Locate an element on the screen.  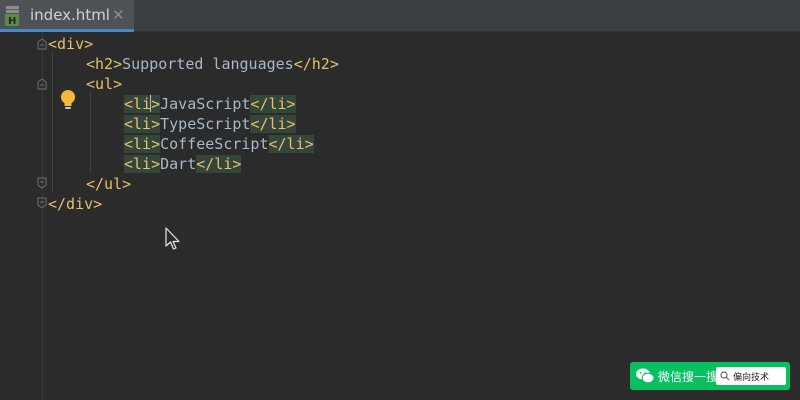
tab-index-html: H index.html ✕ is located at coordinates (67, 16).